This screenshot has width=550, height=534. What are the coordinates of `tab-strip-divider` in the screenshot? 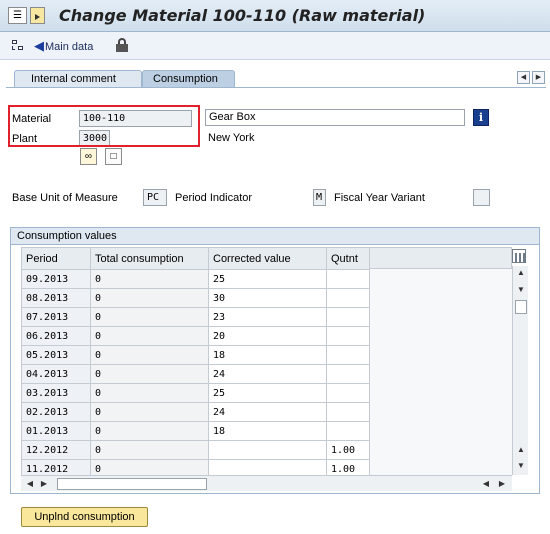 It's located at (276, 87).